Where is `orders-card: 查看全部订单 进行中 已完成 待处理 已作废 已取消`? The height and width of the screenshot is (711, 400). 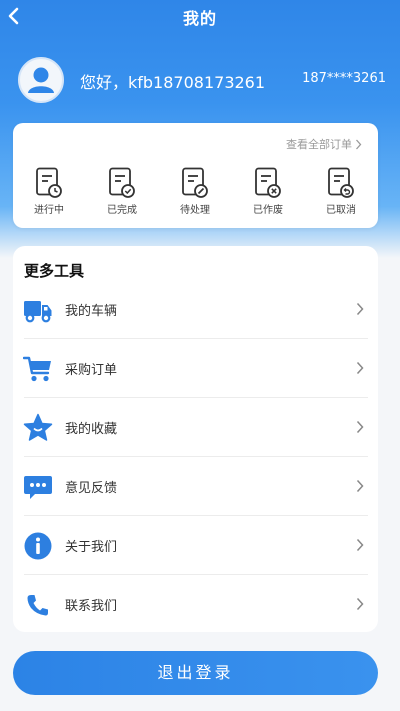 orders-card: 查看全部订单 进行中 已完成 待处理 已作废 已取消 is located at coordinates (195, 175).